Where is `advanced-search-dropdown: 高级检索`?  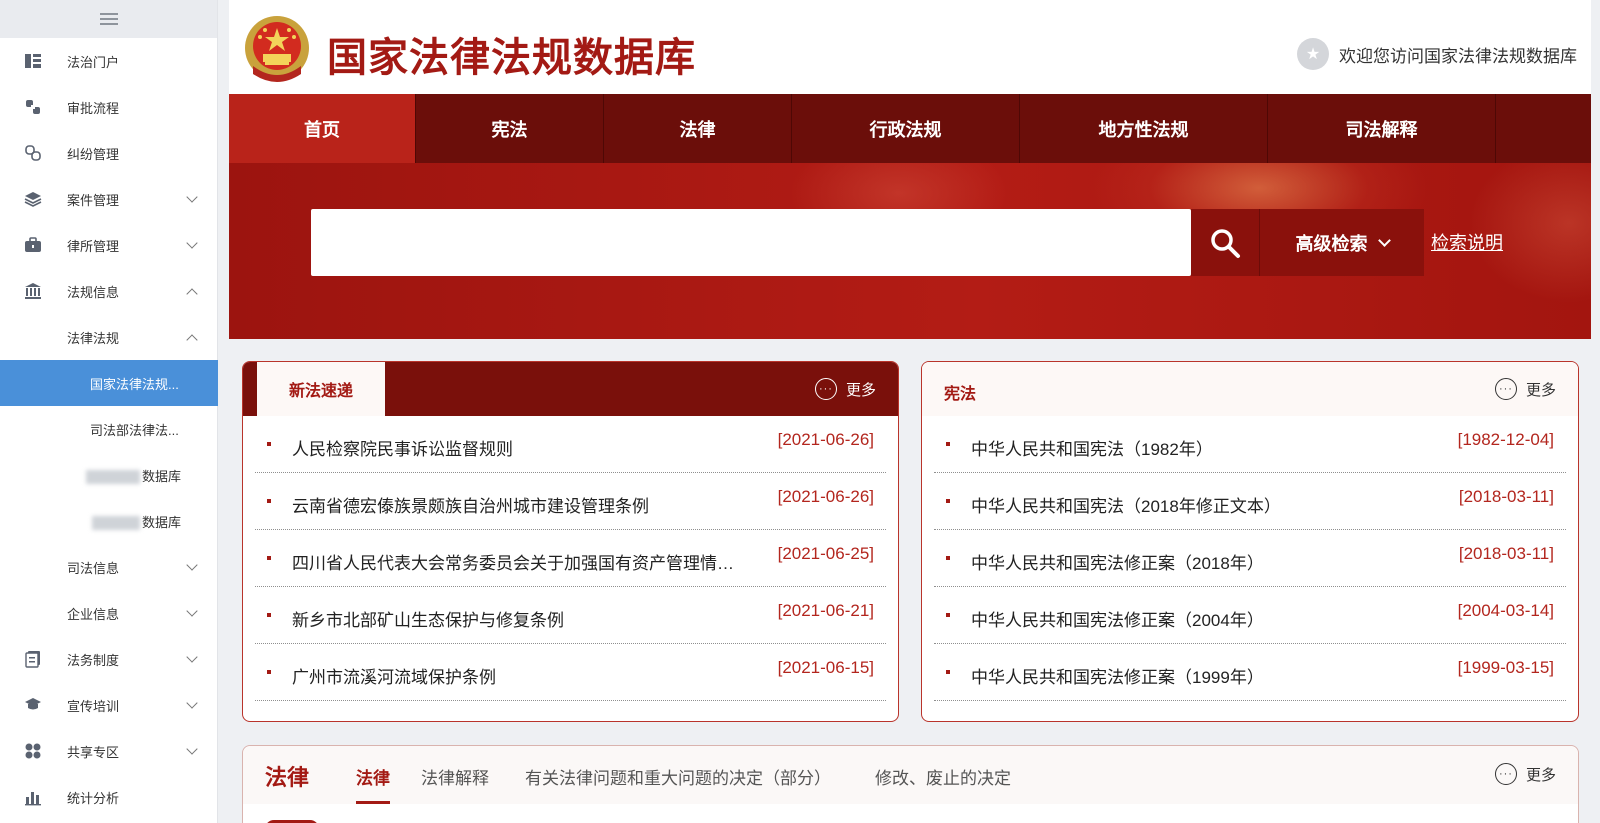 advanced-search-dropdown: 高级检索 is located at coordinates (1341, 242).